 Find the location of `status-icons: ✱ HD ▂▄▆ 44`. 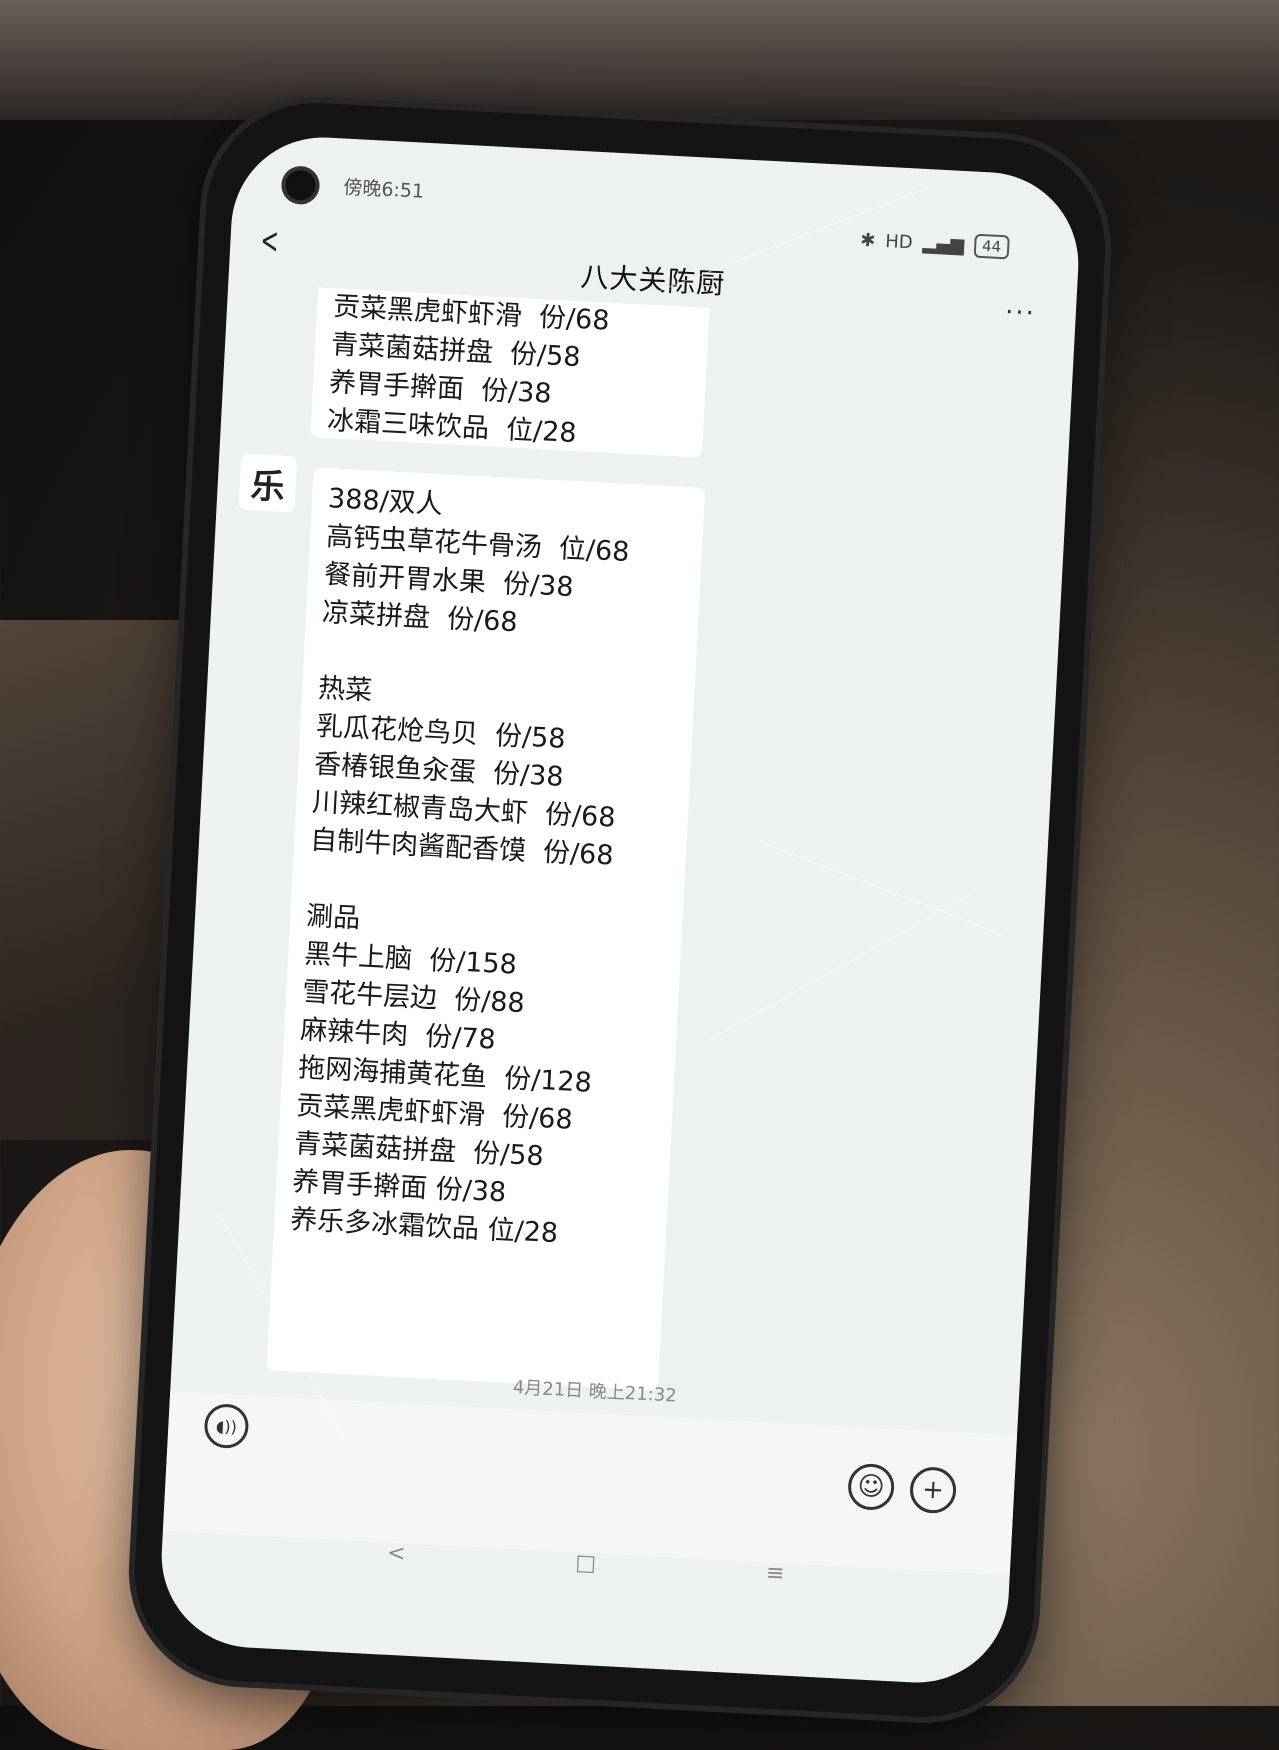

status-icons: ✱ HD ▂▄▆ 44 is located at coordinates (935, 244).